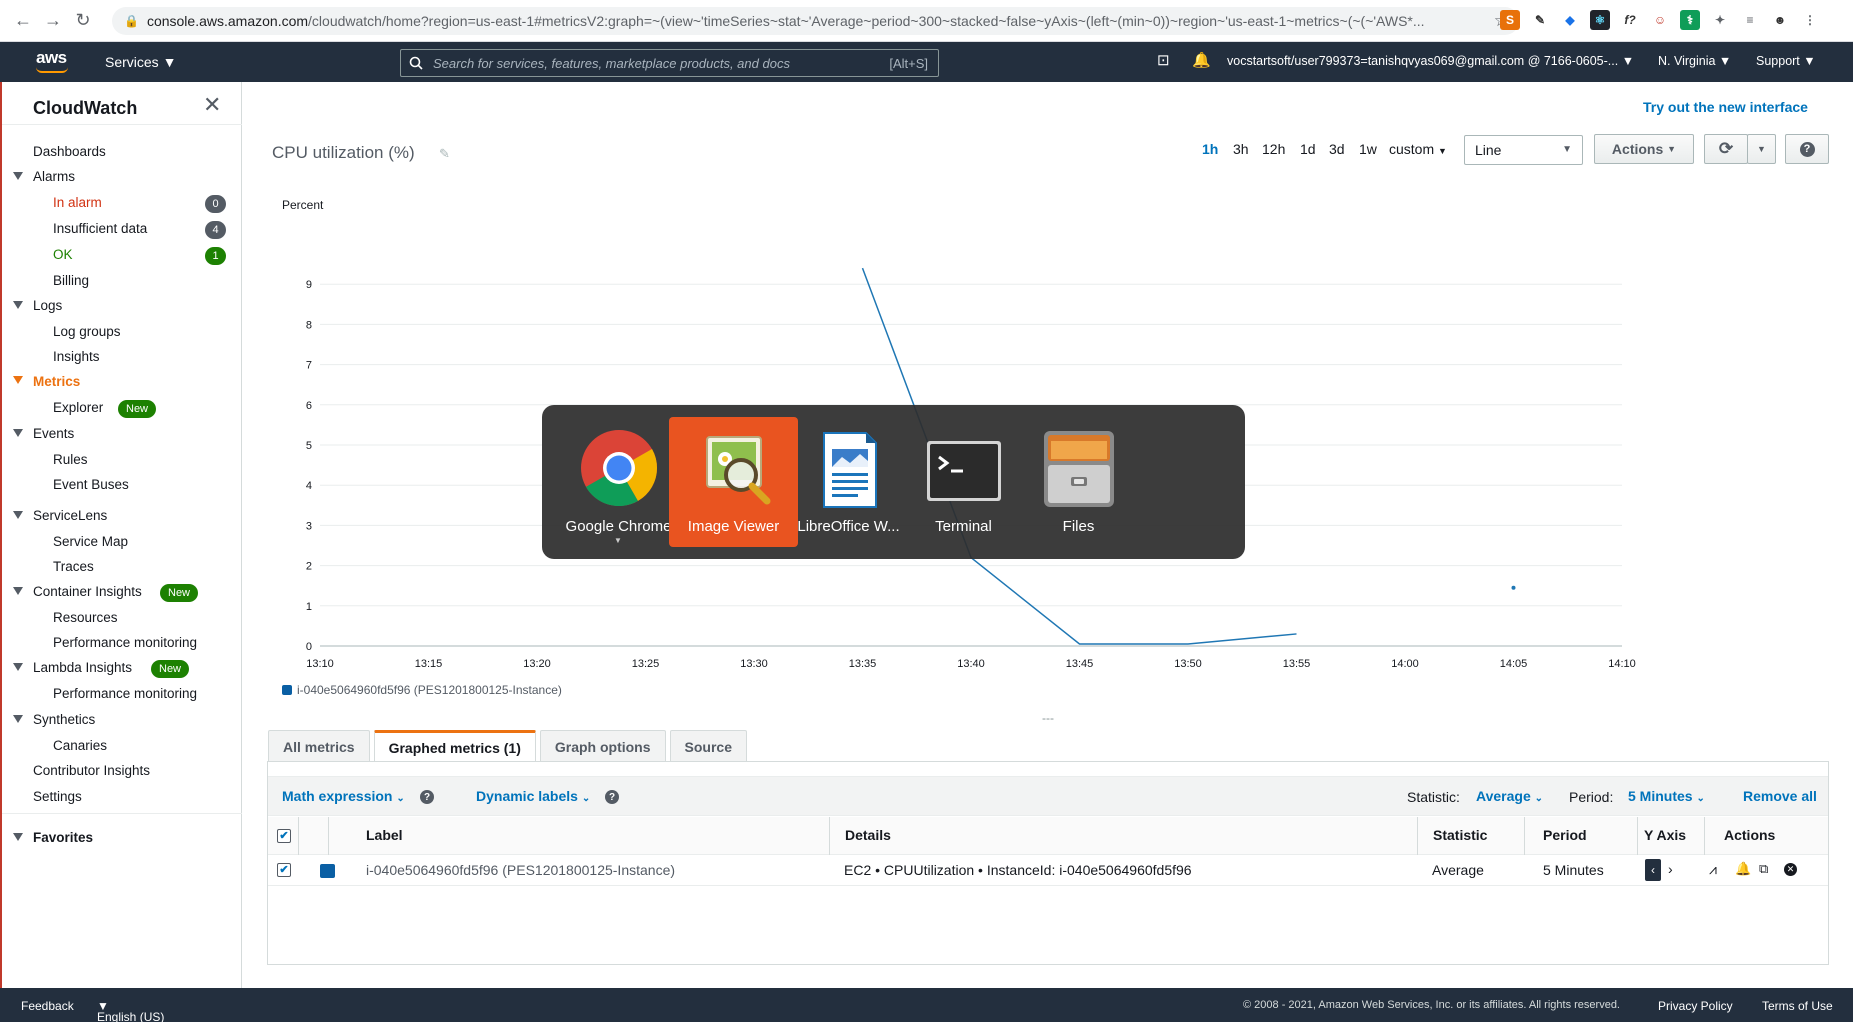  What do you see at coordinates (1210, 149) in the screenshot?
I see `time-range-1h: 1h` at bounding box center [1210, 149].